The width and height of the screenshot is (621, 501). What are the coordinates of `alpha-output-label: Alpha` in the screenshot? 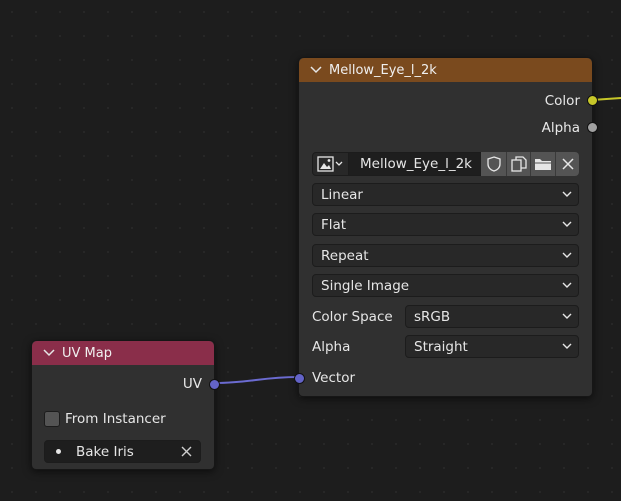 It's located at (560, 128).